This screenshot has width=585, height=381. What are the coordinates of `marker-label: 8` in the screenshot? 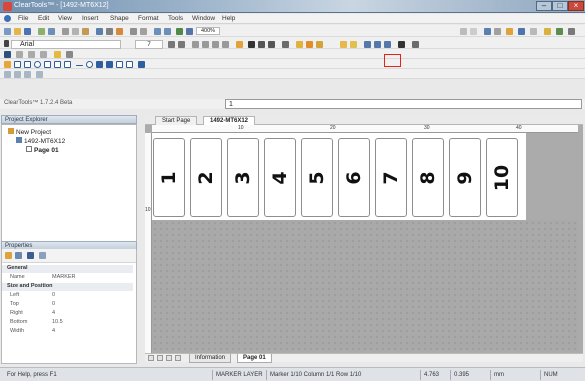 It's located at (428, 177).